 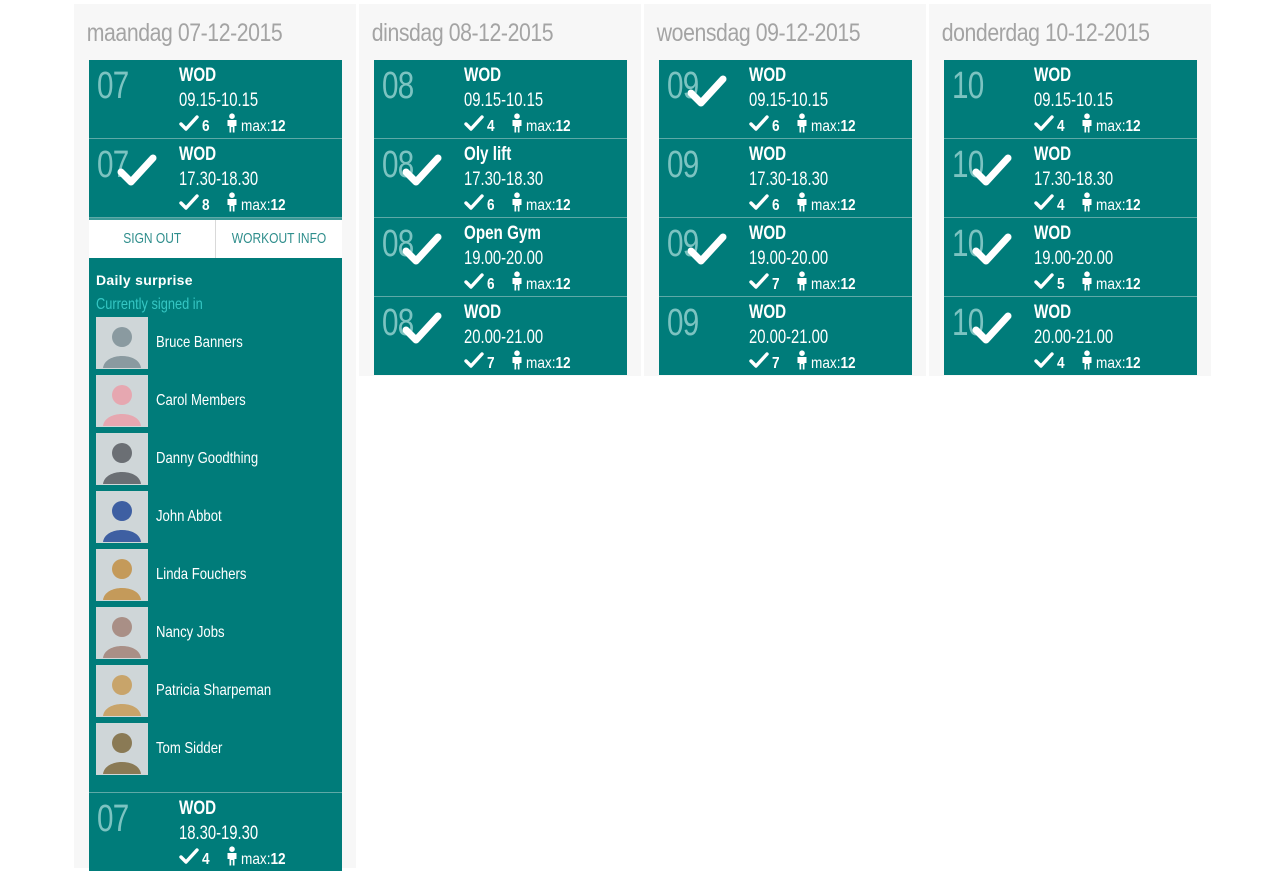 What do you see at coordinates (219, 517) in the screenshot?
I see `member-item: John Abbot` at bounding box center [219, 517].